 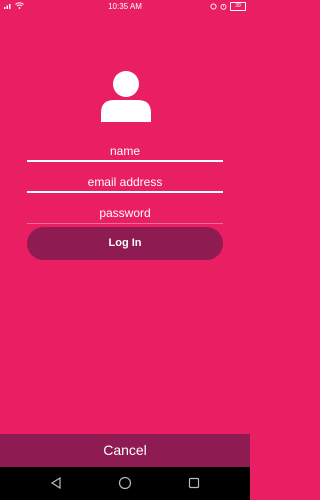 What do you see at coordinates (125, 243) in the screenshot?
I see `login-button: Log In` at bounding box center [125, 243].